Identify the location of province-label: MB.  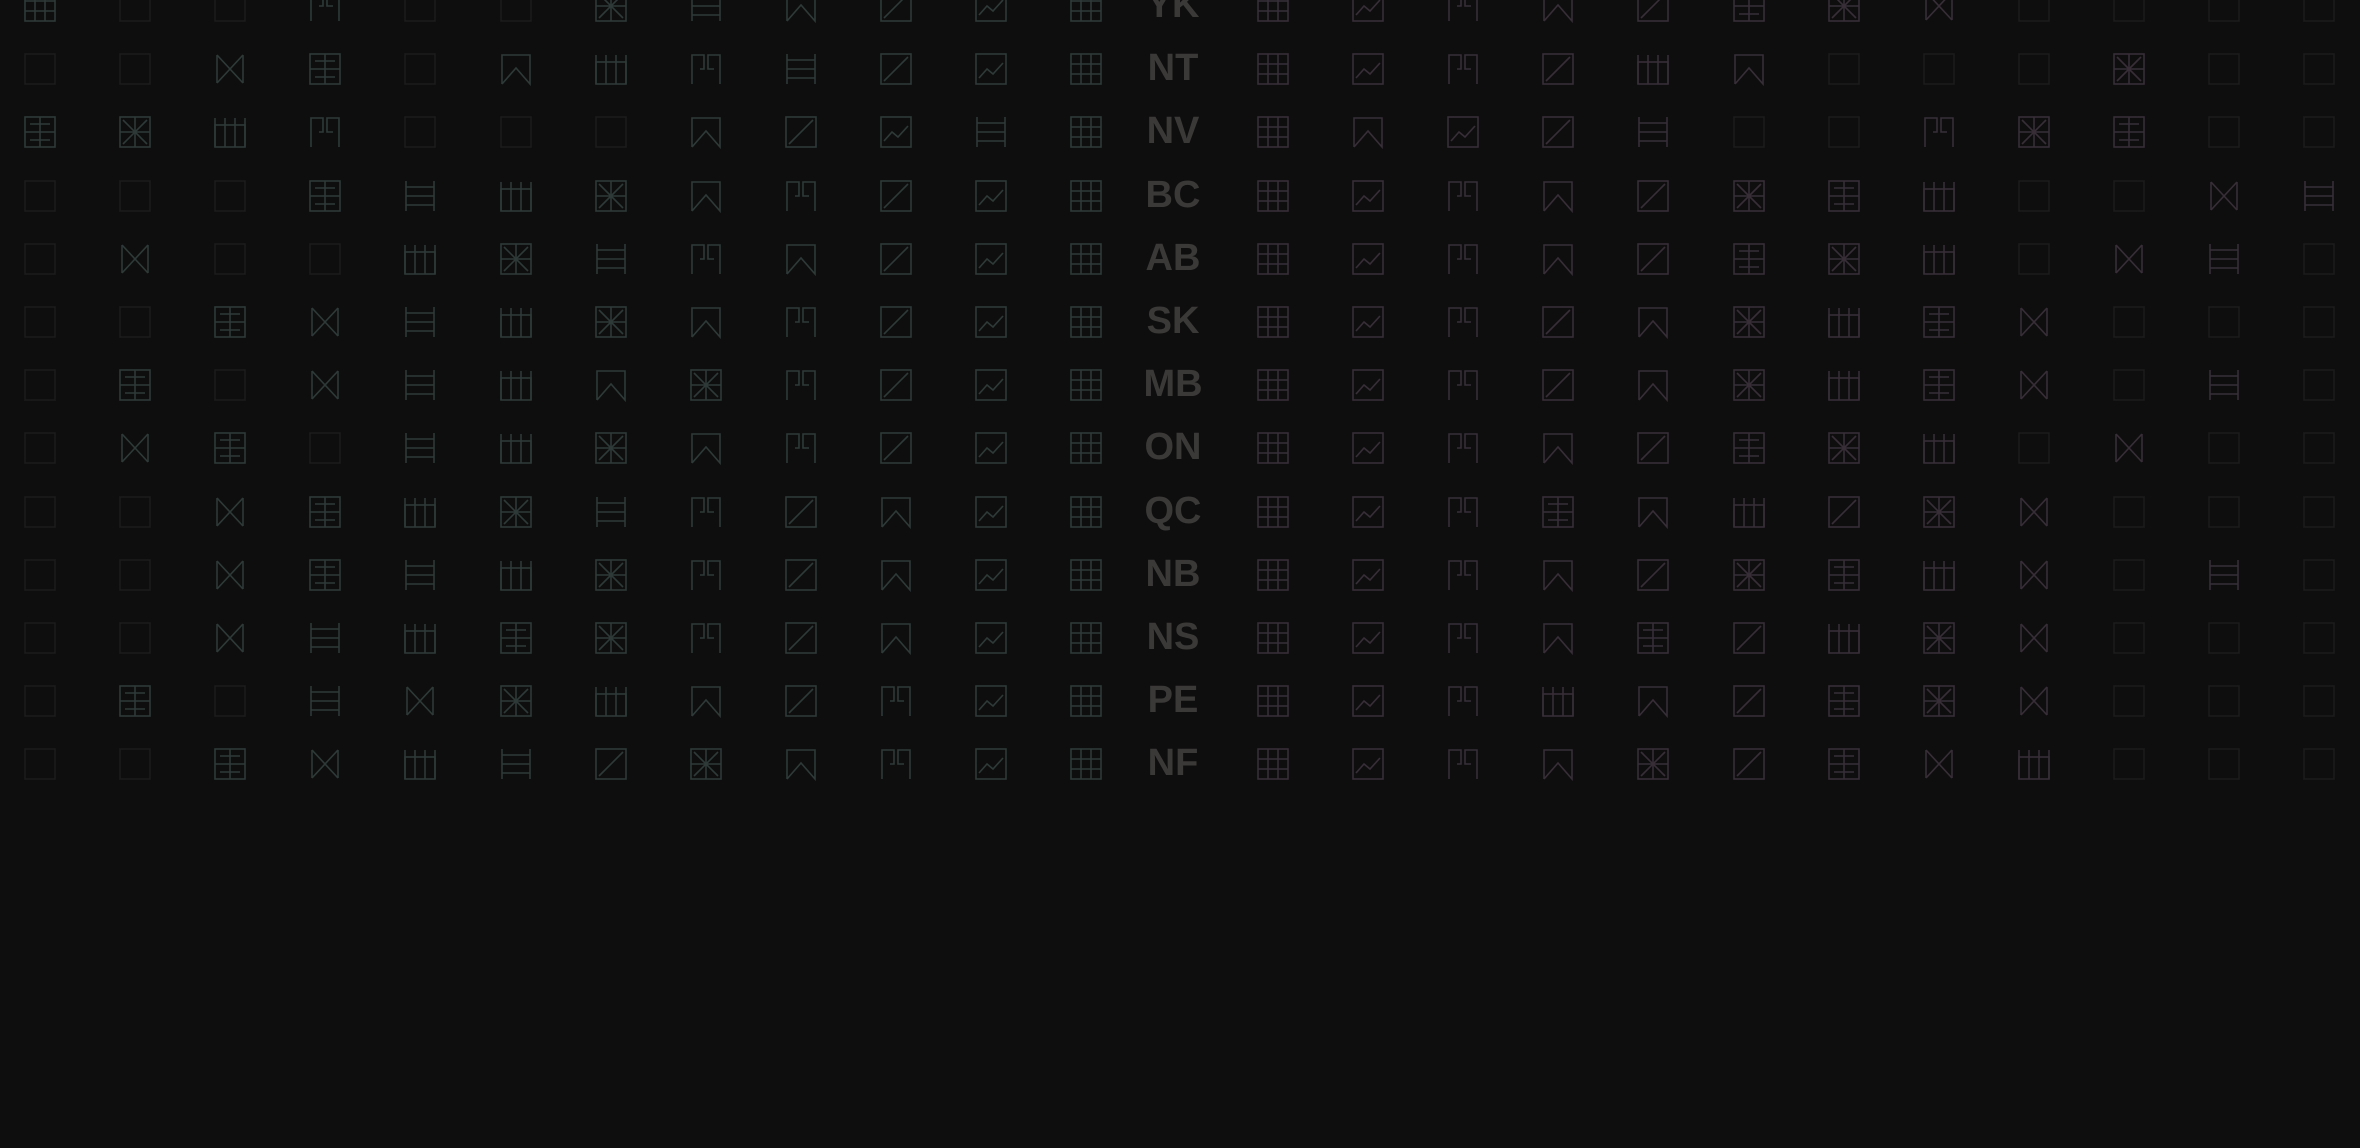
(1173, 384).